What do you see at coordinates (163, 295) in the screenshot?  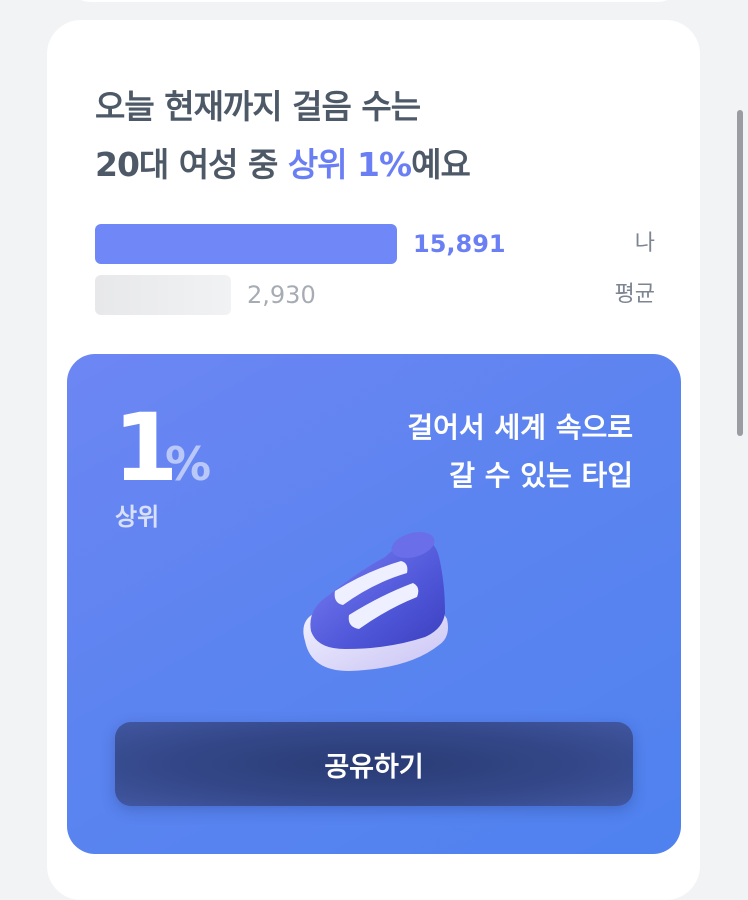 I see `average-steps-bar` at bounding box center [163, 295].